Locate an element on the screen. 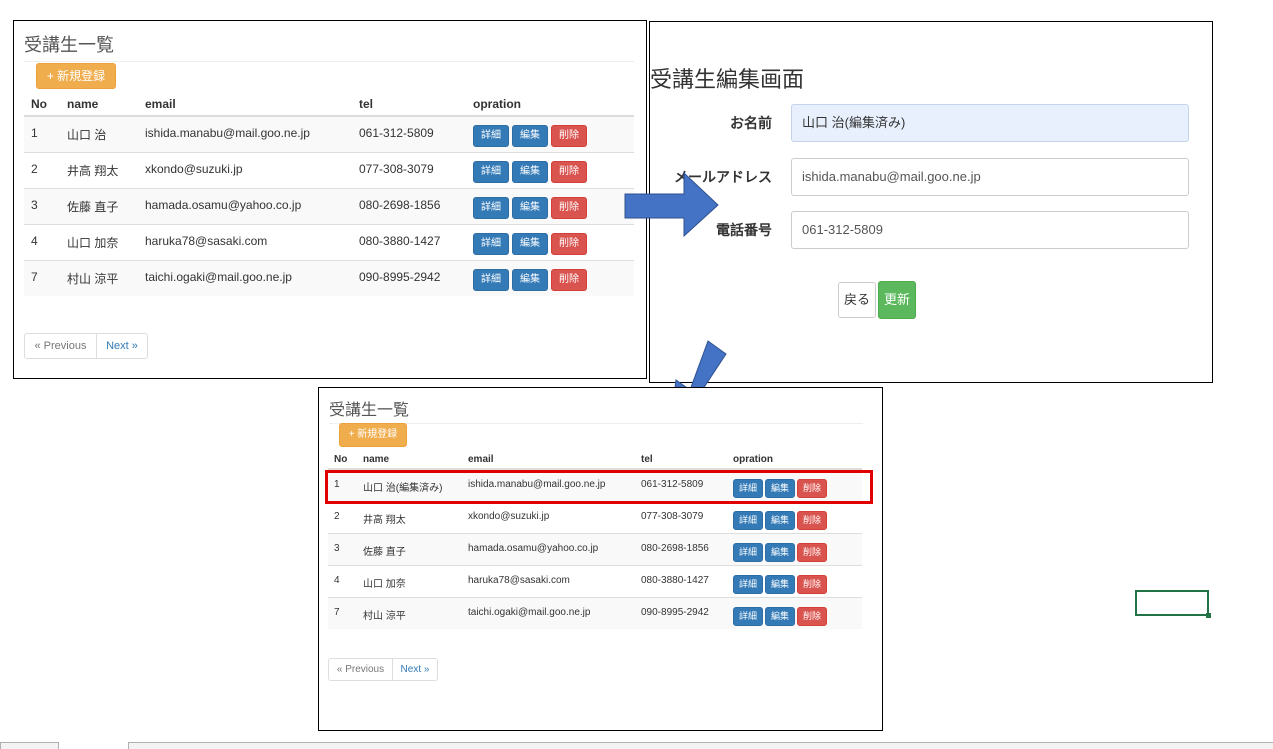 This screenshot has width=1273, height=749. cell-name: 山口 治 is located at coordinates (99, 133).